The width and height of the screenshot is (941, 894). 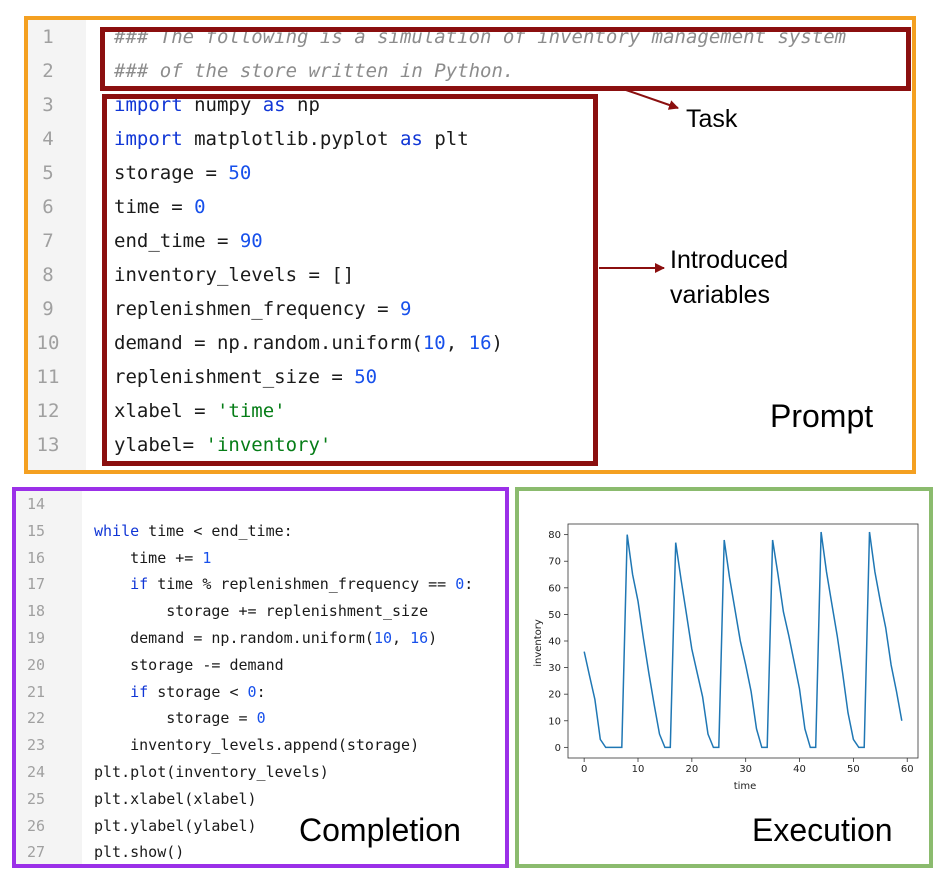 I want to click on y-tick-label: 30, so click(x=554, y=668).